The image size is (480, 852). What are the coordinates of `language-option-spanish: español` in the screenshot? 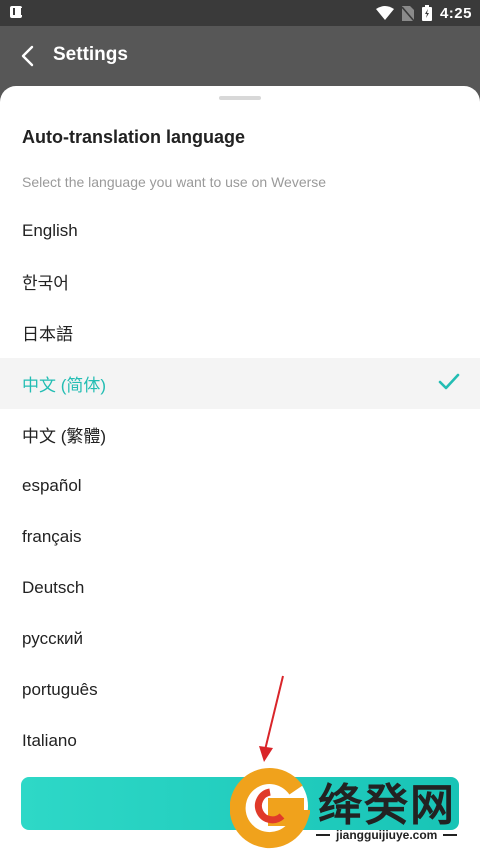 It's located at (240, 485).